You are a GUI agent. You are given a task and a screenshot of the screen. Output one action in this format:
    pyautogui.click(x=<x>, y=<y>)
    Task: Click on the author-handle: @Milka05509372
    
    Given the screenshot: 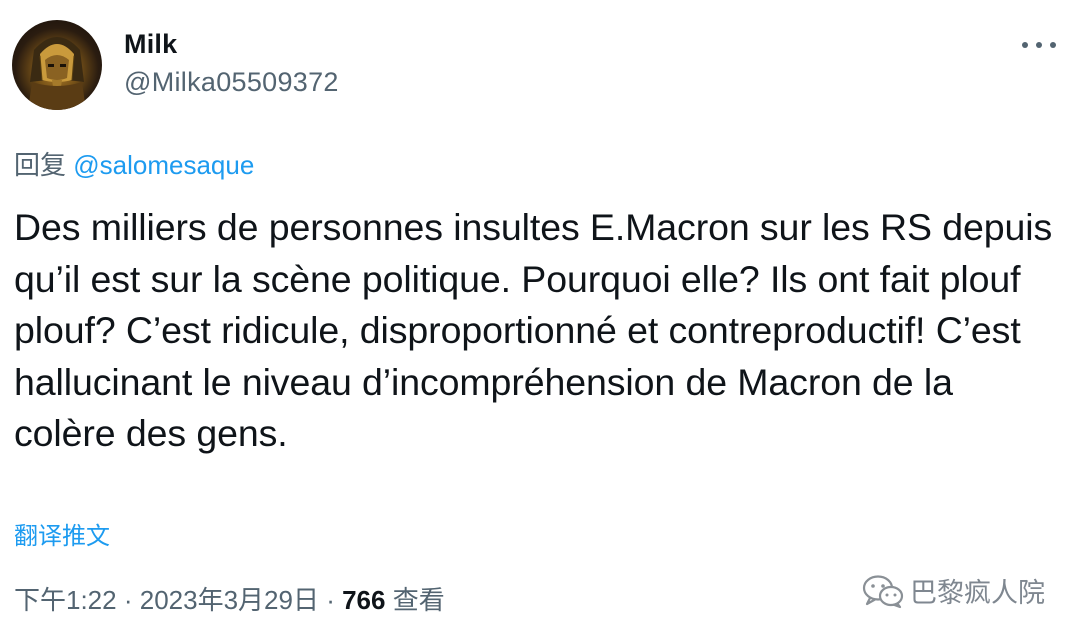 What is the action you would take?
    pyautogui.click(x=231, y=82)
    